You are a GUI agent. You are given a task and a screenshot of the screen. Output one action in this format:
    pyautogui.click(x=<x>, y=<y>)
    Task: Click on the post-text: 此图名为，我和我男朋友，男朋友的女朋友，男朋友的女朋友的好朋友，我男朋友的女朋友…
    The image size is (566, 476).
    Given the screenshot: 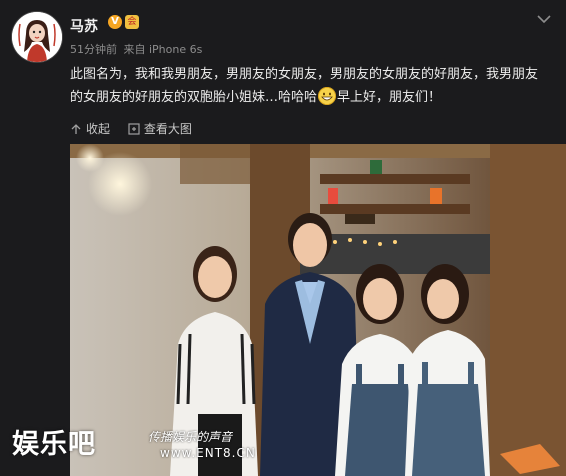 What is the action you would take?
    pyautogui.click(x=309, y=86)
    